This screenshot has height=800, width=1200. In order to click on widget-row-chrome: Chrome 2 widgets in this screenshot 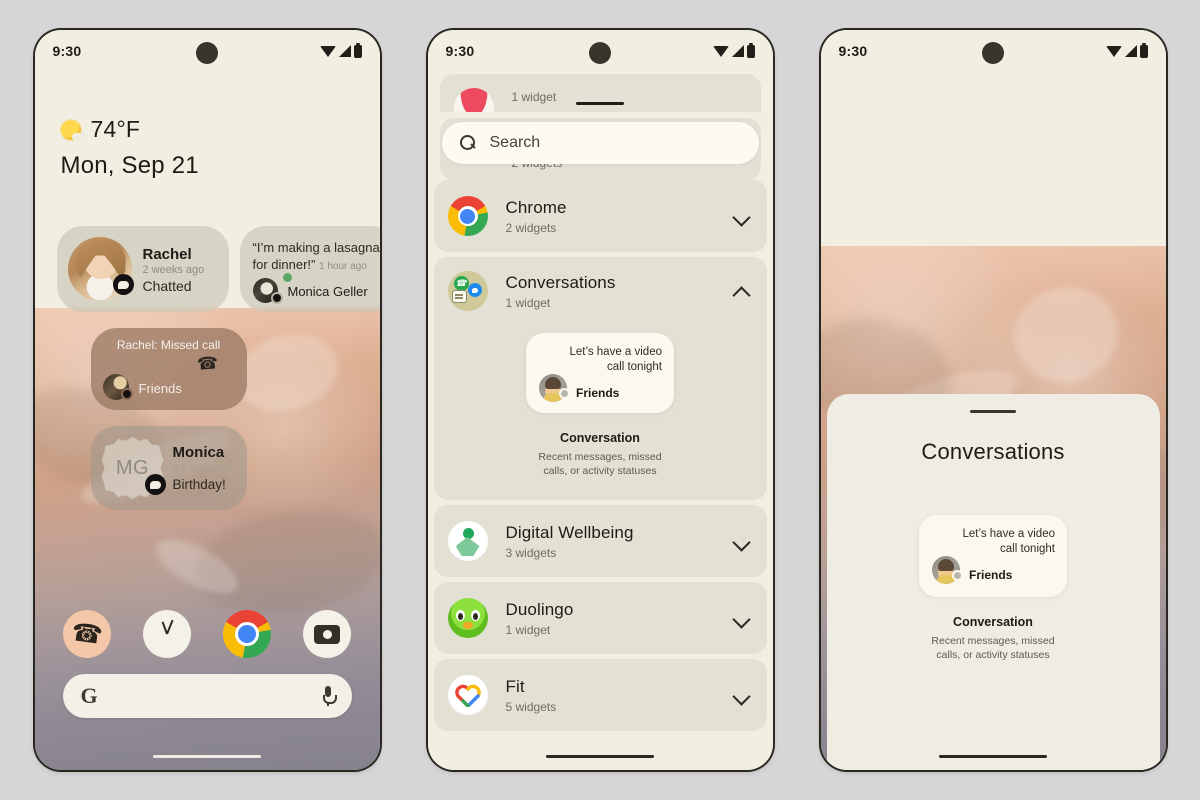, I will do `click(600, 216)`.